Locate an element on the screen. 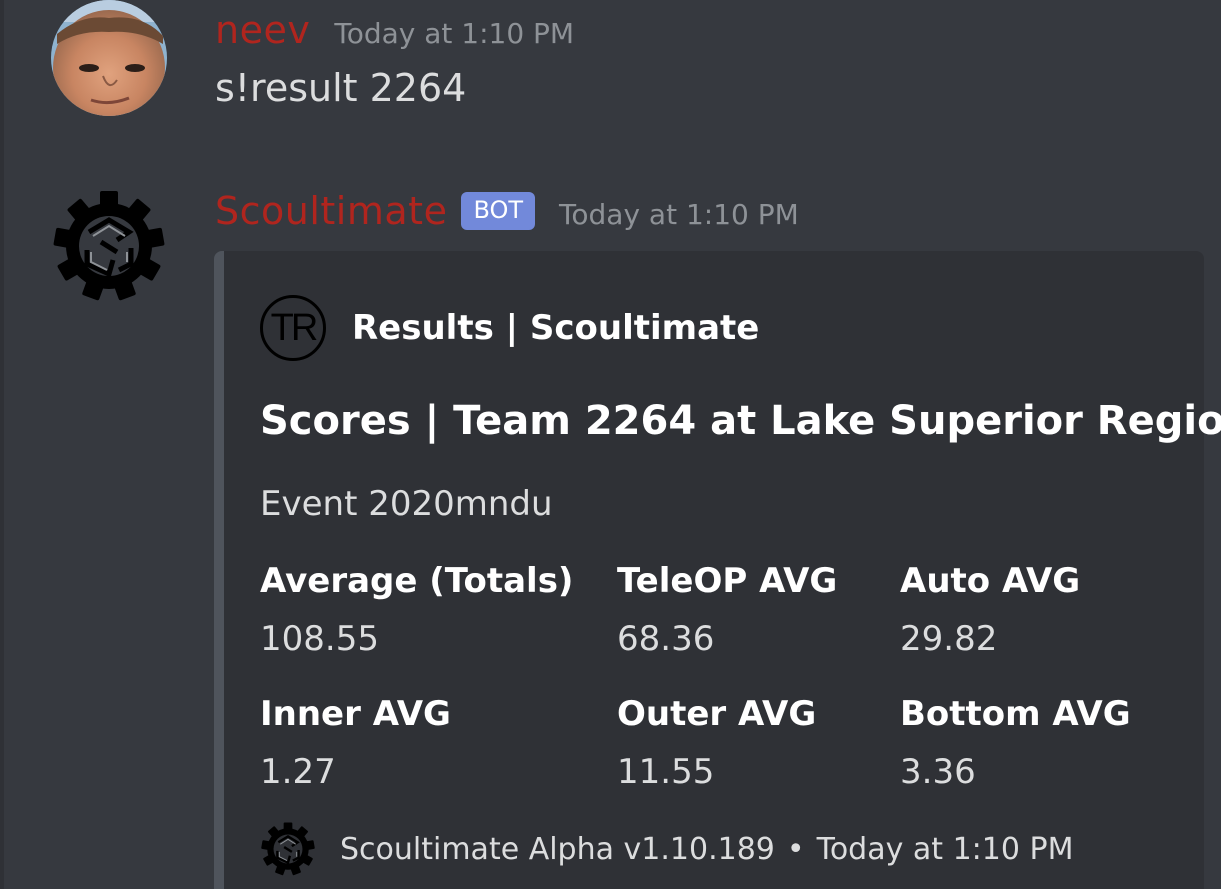 The height and width of the screenshot is (889, 1221). tr-logo-icon: TR is located at coordinates (293, 328).